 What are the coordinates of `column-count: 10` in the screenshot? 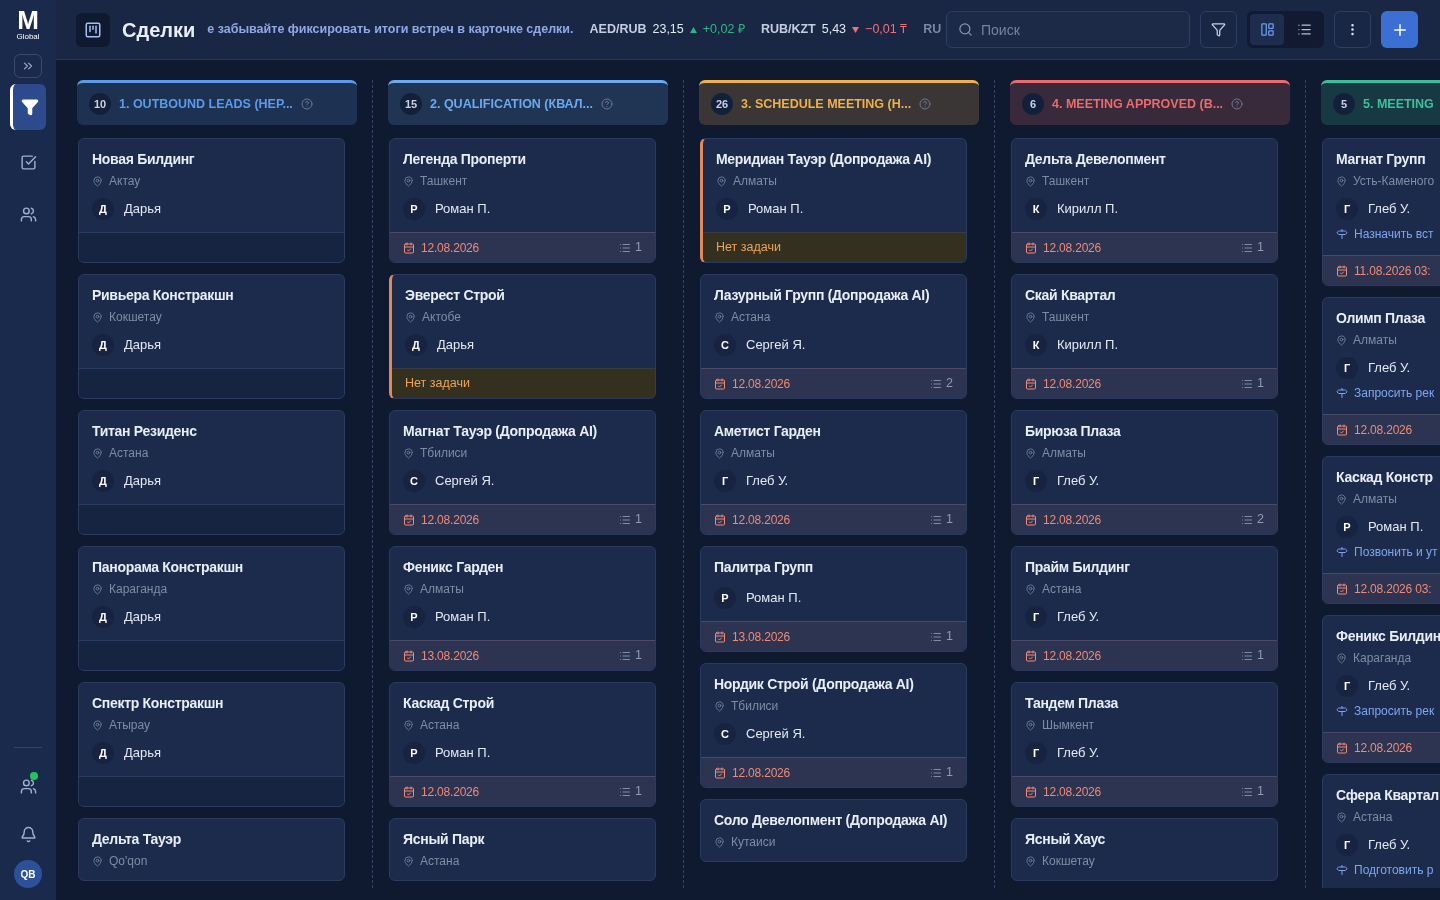 It's located at (100, 104).